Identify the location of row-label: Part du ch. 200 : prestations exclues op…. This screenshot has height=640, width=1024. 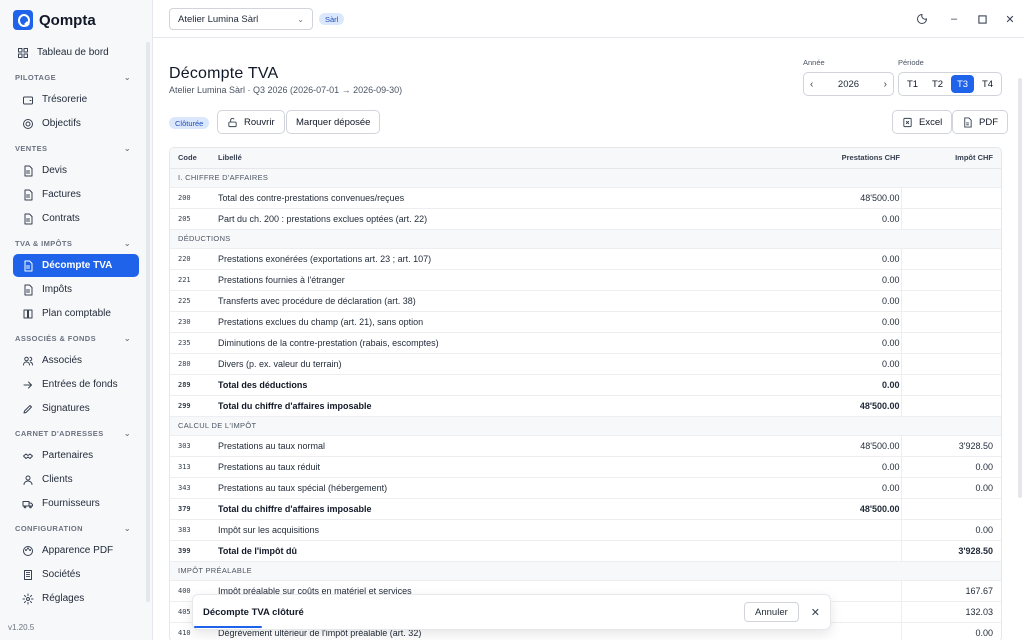
(496, 219).